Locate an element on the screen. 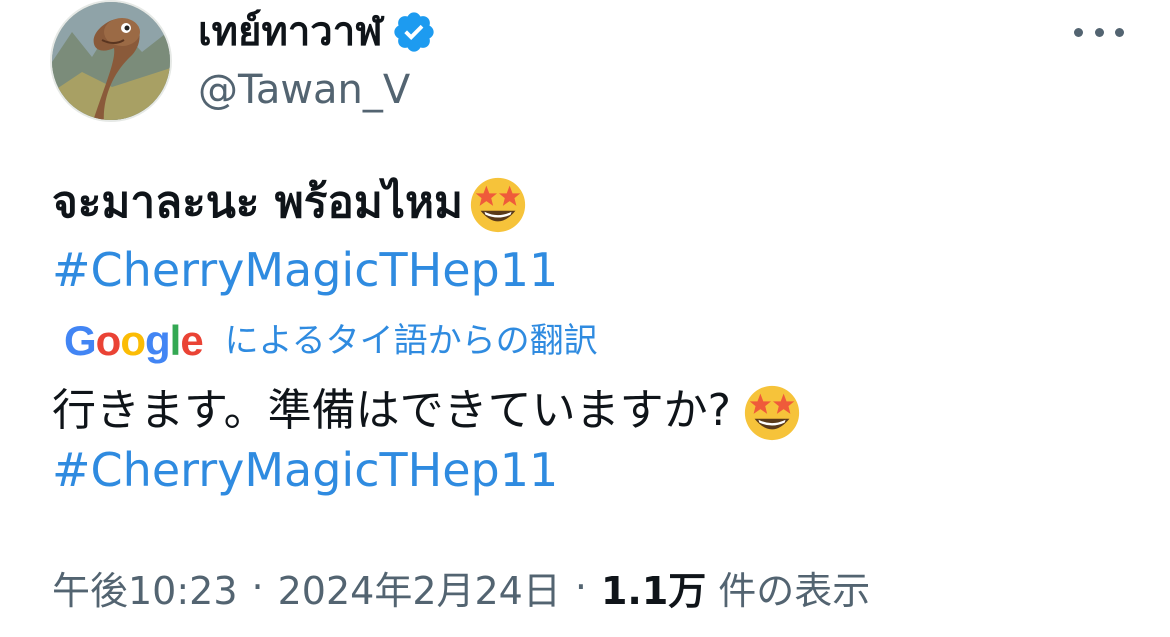  dinosaur-avatar-icon is located at coordinates (111, 61).